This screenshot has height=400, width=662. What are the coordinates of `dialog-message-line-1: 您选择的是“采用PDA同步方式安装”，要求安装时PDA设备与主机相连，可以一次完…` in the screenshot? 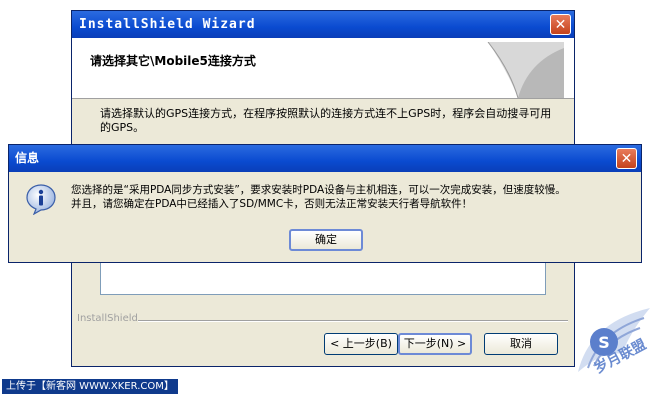 It's located at (318, 190).